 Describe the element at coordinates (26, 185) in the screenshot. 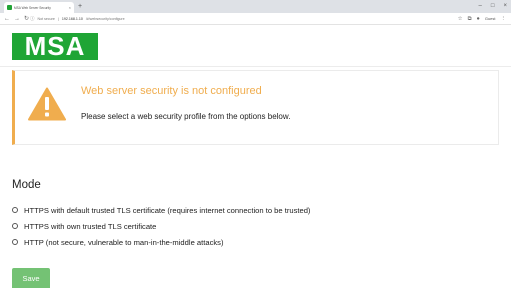

I see `mode-heading: Mode` at that location.